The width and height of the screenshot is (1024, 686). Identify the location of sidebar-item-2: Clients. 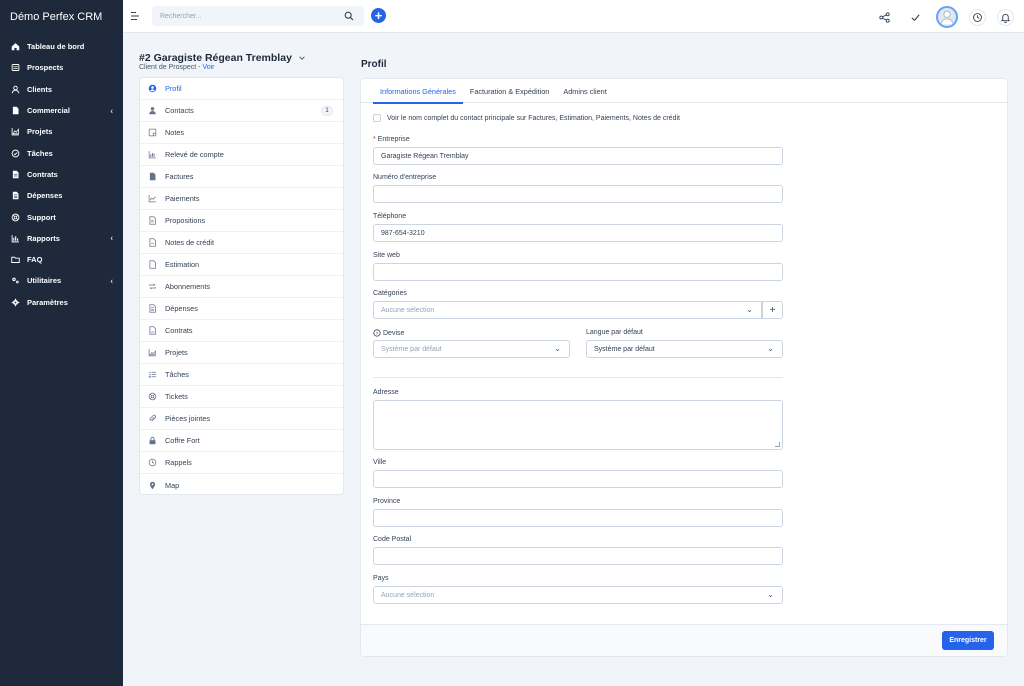
(61, 89).